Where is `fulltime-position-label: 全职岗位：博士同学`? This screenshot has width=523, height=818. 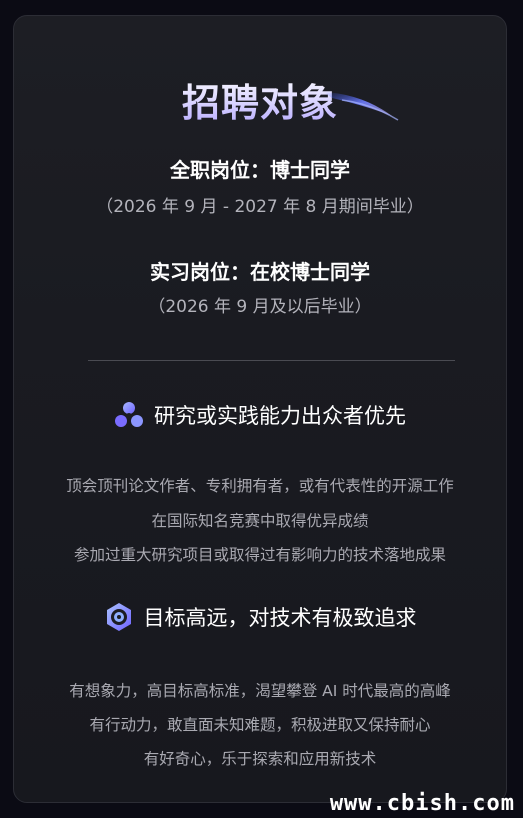 fulltime-position-label: 全职岗位：博士同学 is located at coordinates (260, 170).